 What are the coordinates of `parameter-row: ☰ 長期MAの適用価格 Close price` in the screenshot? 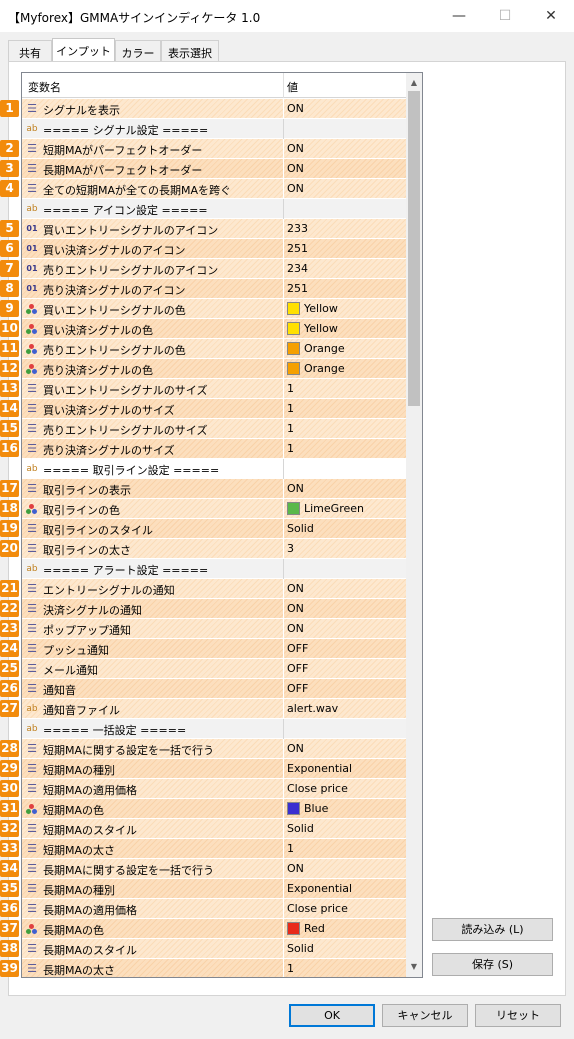 It's located at (214, 909).